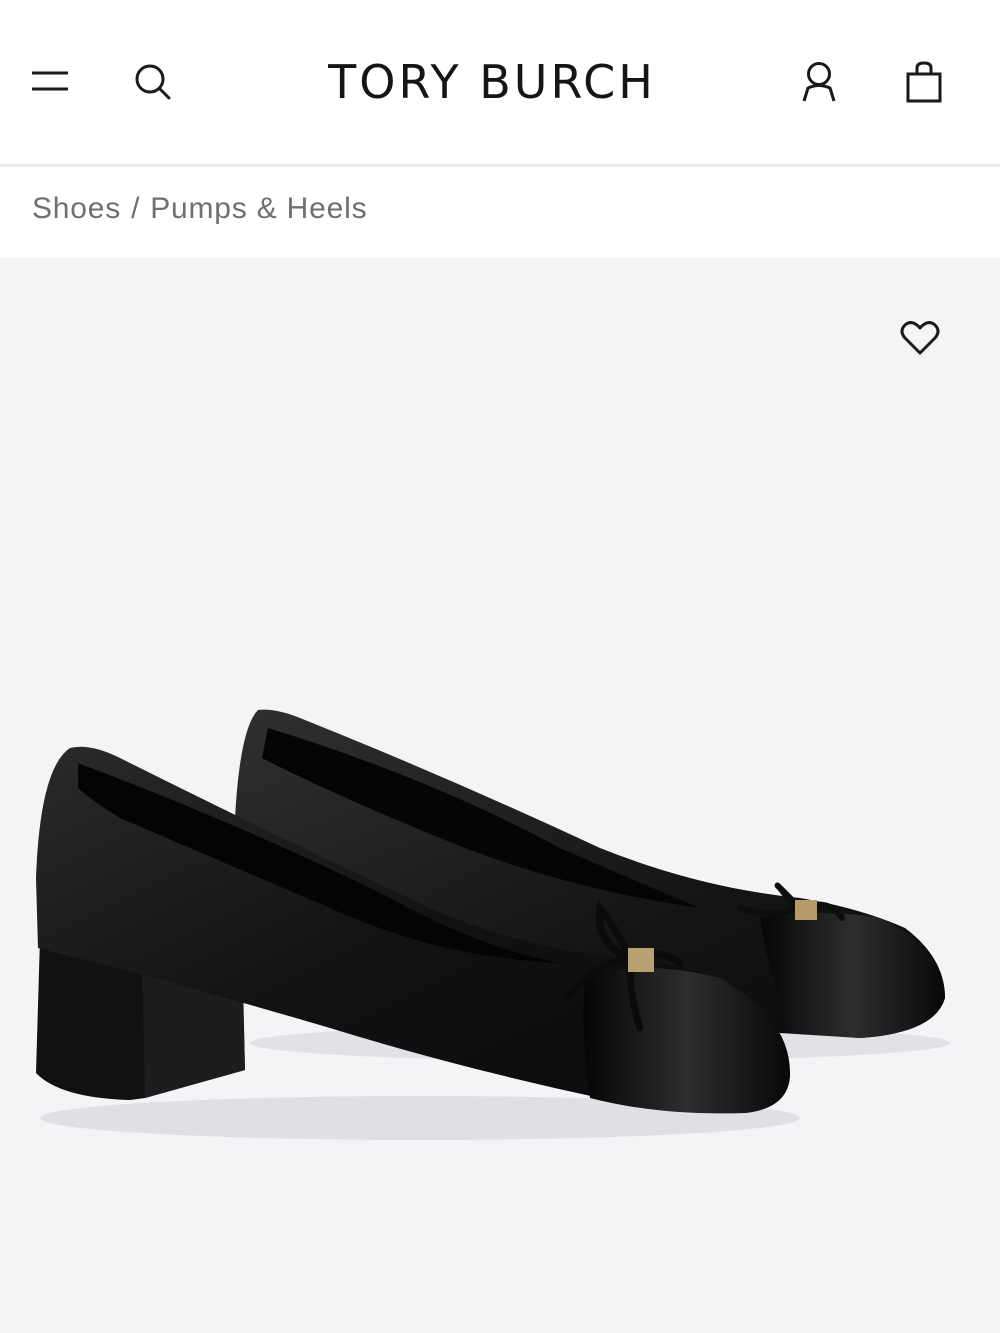 The width and height of the screenshot is (1000, 1333). What do you see at coordinates (492, 82) in the screenshot?
I see `brand-logo: TORY BURCH` at bounding box center [492, 82].